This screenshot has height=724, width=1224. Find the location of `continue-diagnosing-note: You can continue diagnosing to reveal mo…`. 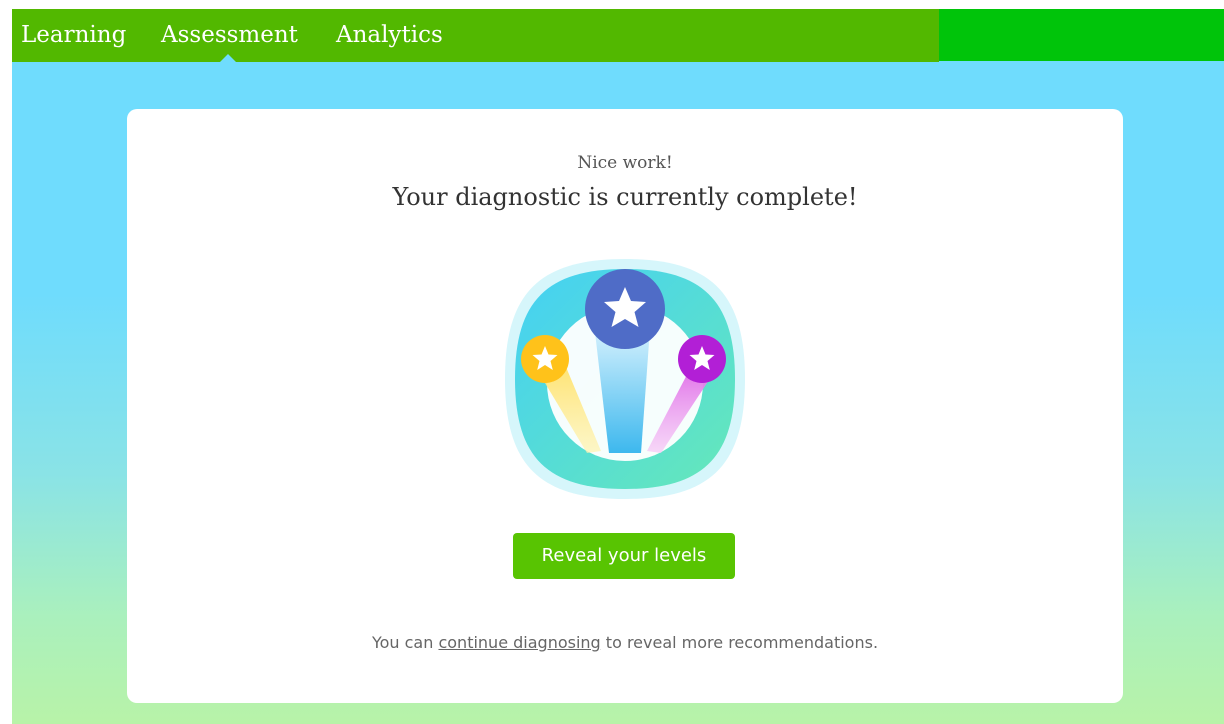

continue-diagnosing-note: You can continue diagnosing to reveal mo… is located at coordinates (625, 642).